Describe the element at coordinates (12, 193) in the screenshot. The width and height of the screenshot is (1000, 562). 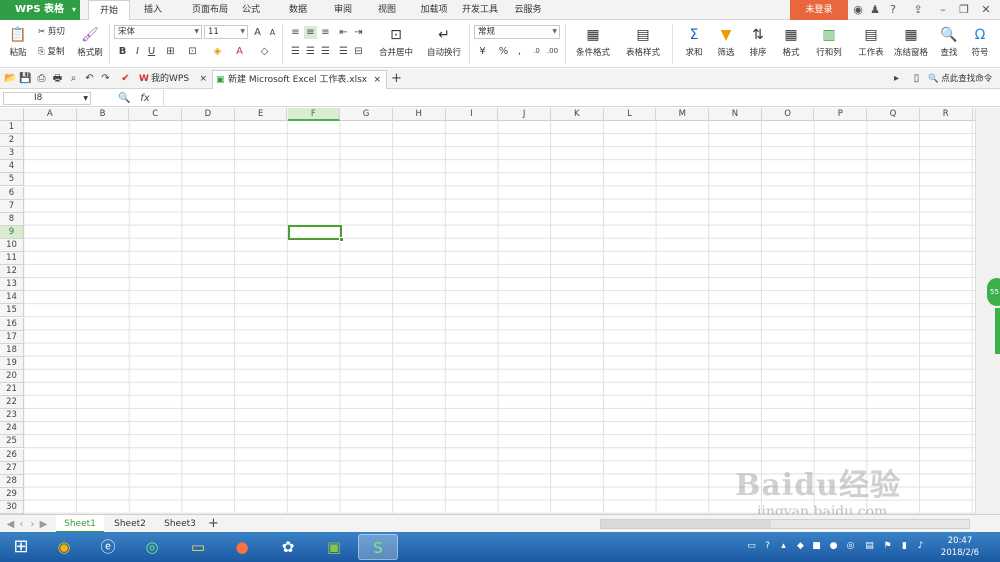
I see `row-header: 6` at that location.